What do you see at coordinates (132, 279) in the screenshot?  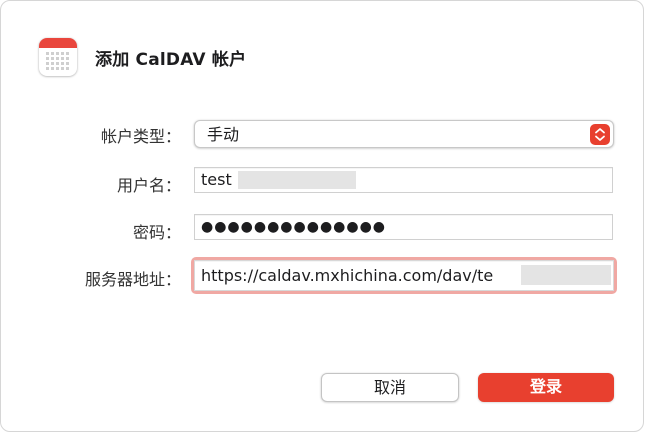 I see `server-address-label: 服务器地址：` at bounding box center [132, 279].